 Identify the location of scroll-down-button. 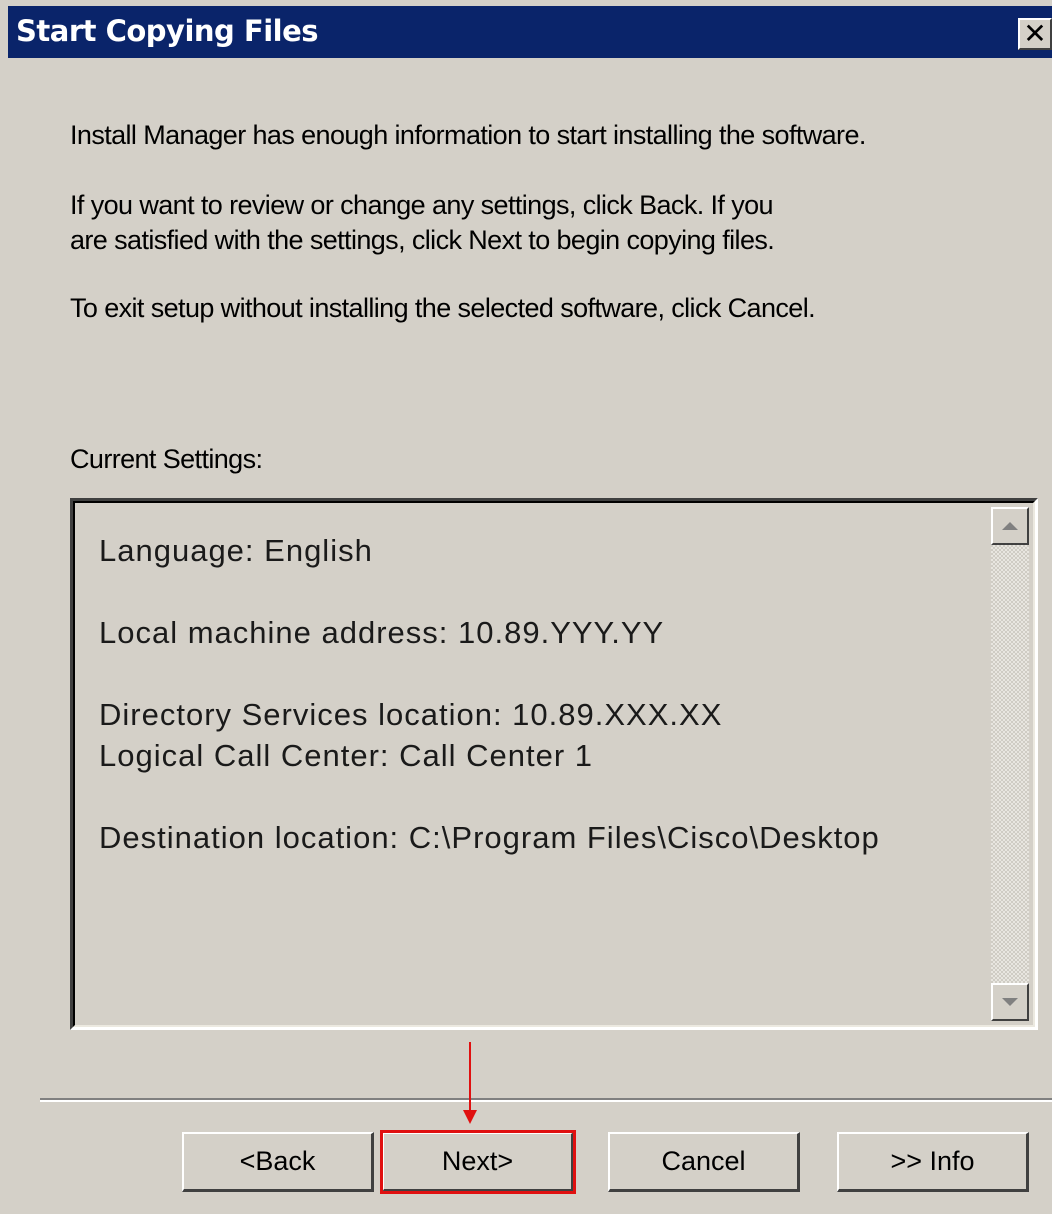
(1010, 1002).